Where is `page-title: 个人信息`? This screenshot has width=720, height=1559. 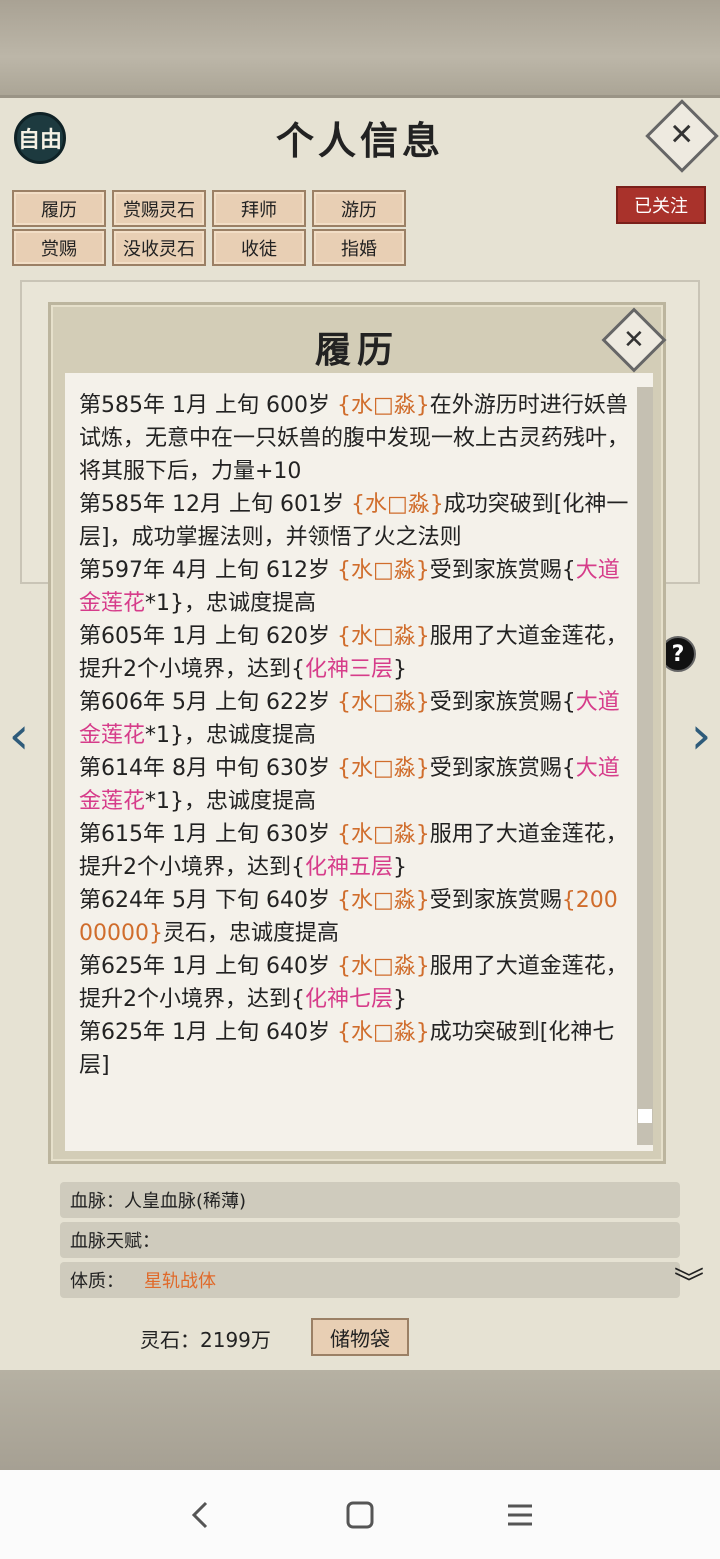 page-title: 个人信息 is located at coordinates (359, 140).